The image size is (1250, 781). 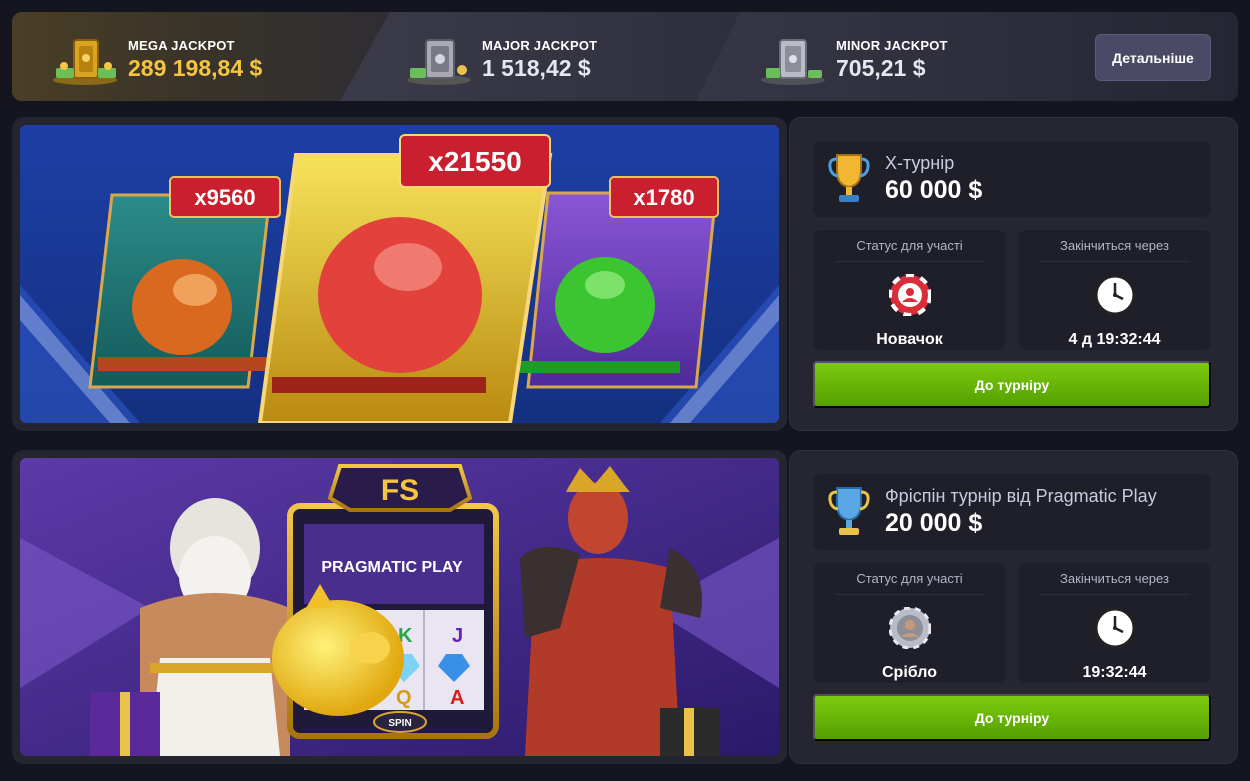 I want to click on minor-jackpot: MINOR JACKPOT 705,21 $, so click(x=853, y=60).